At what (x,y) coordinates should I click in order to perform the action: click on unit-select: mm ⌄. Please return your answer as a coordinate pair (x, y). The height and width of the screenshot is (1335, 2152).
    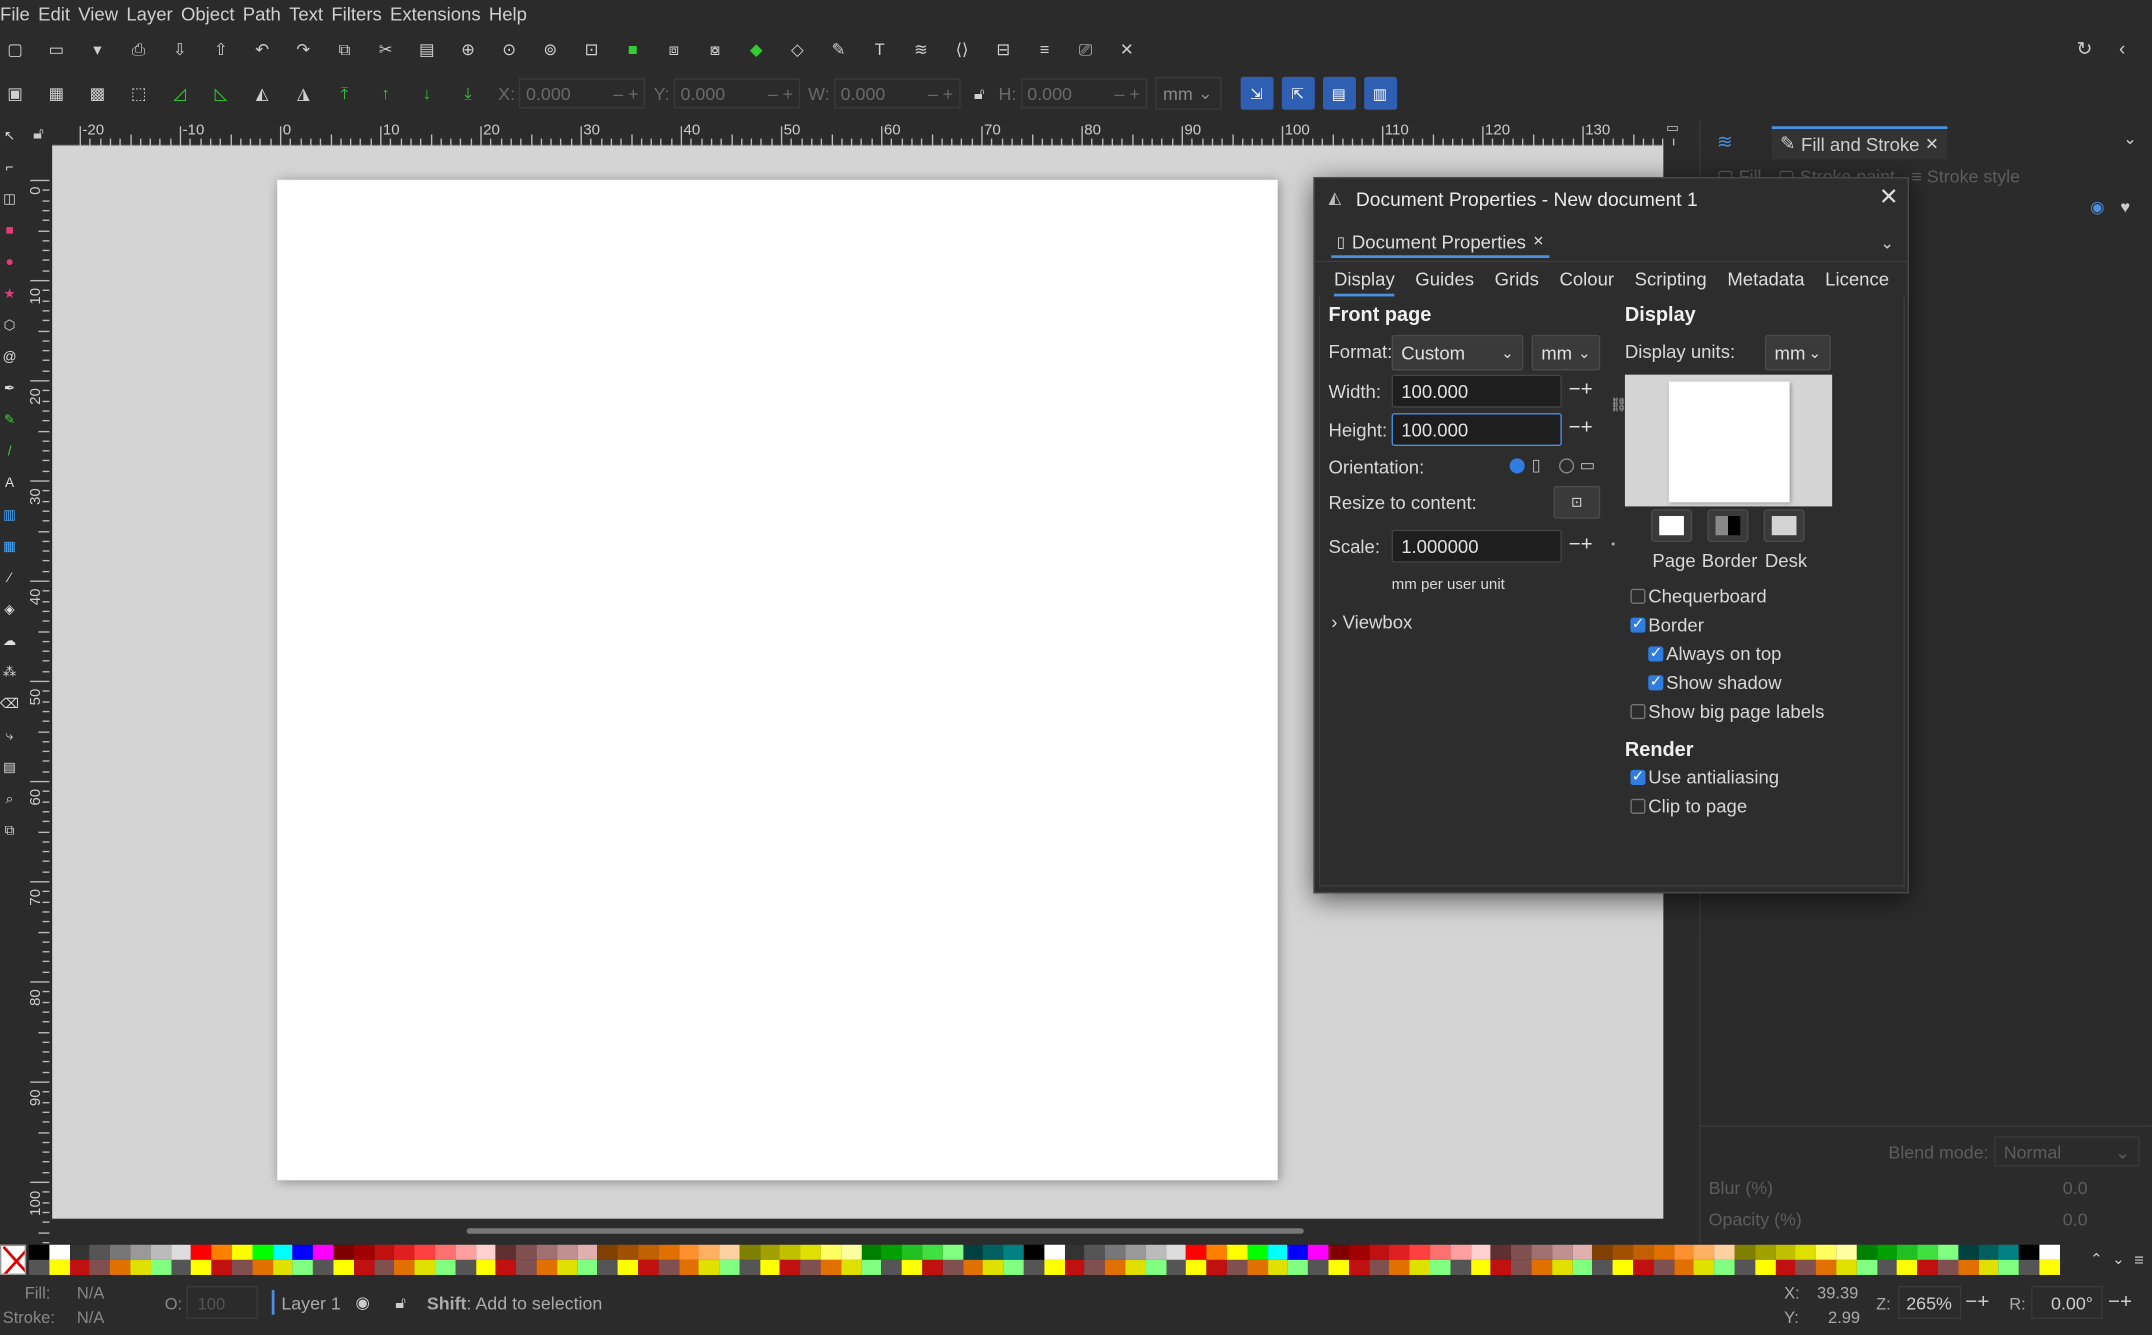
    Looking at the image, I should click on (1187, 93).